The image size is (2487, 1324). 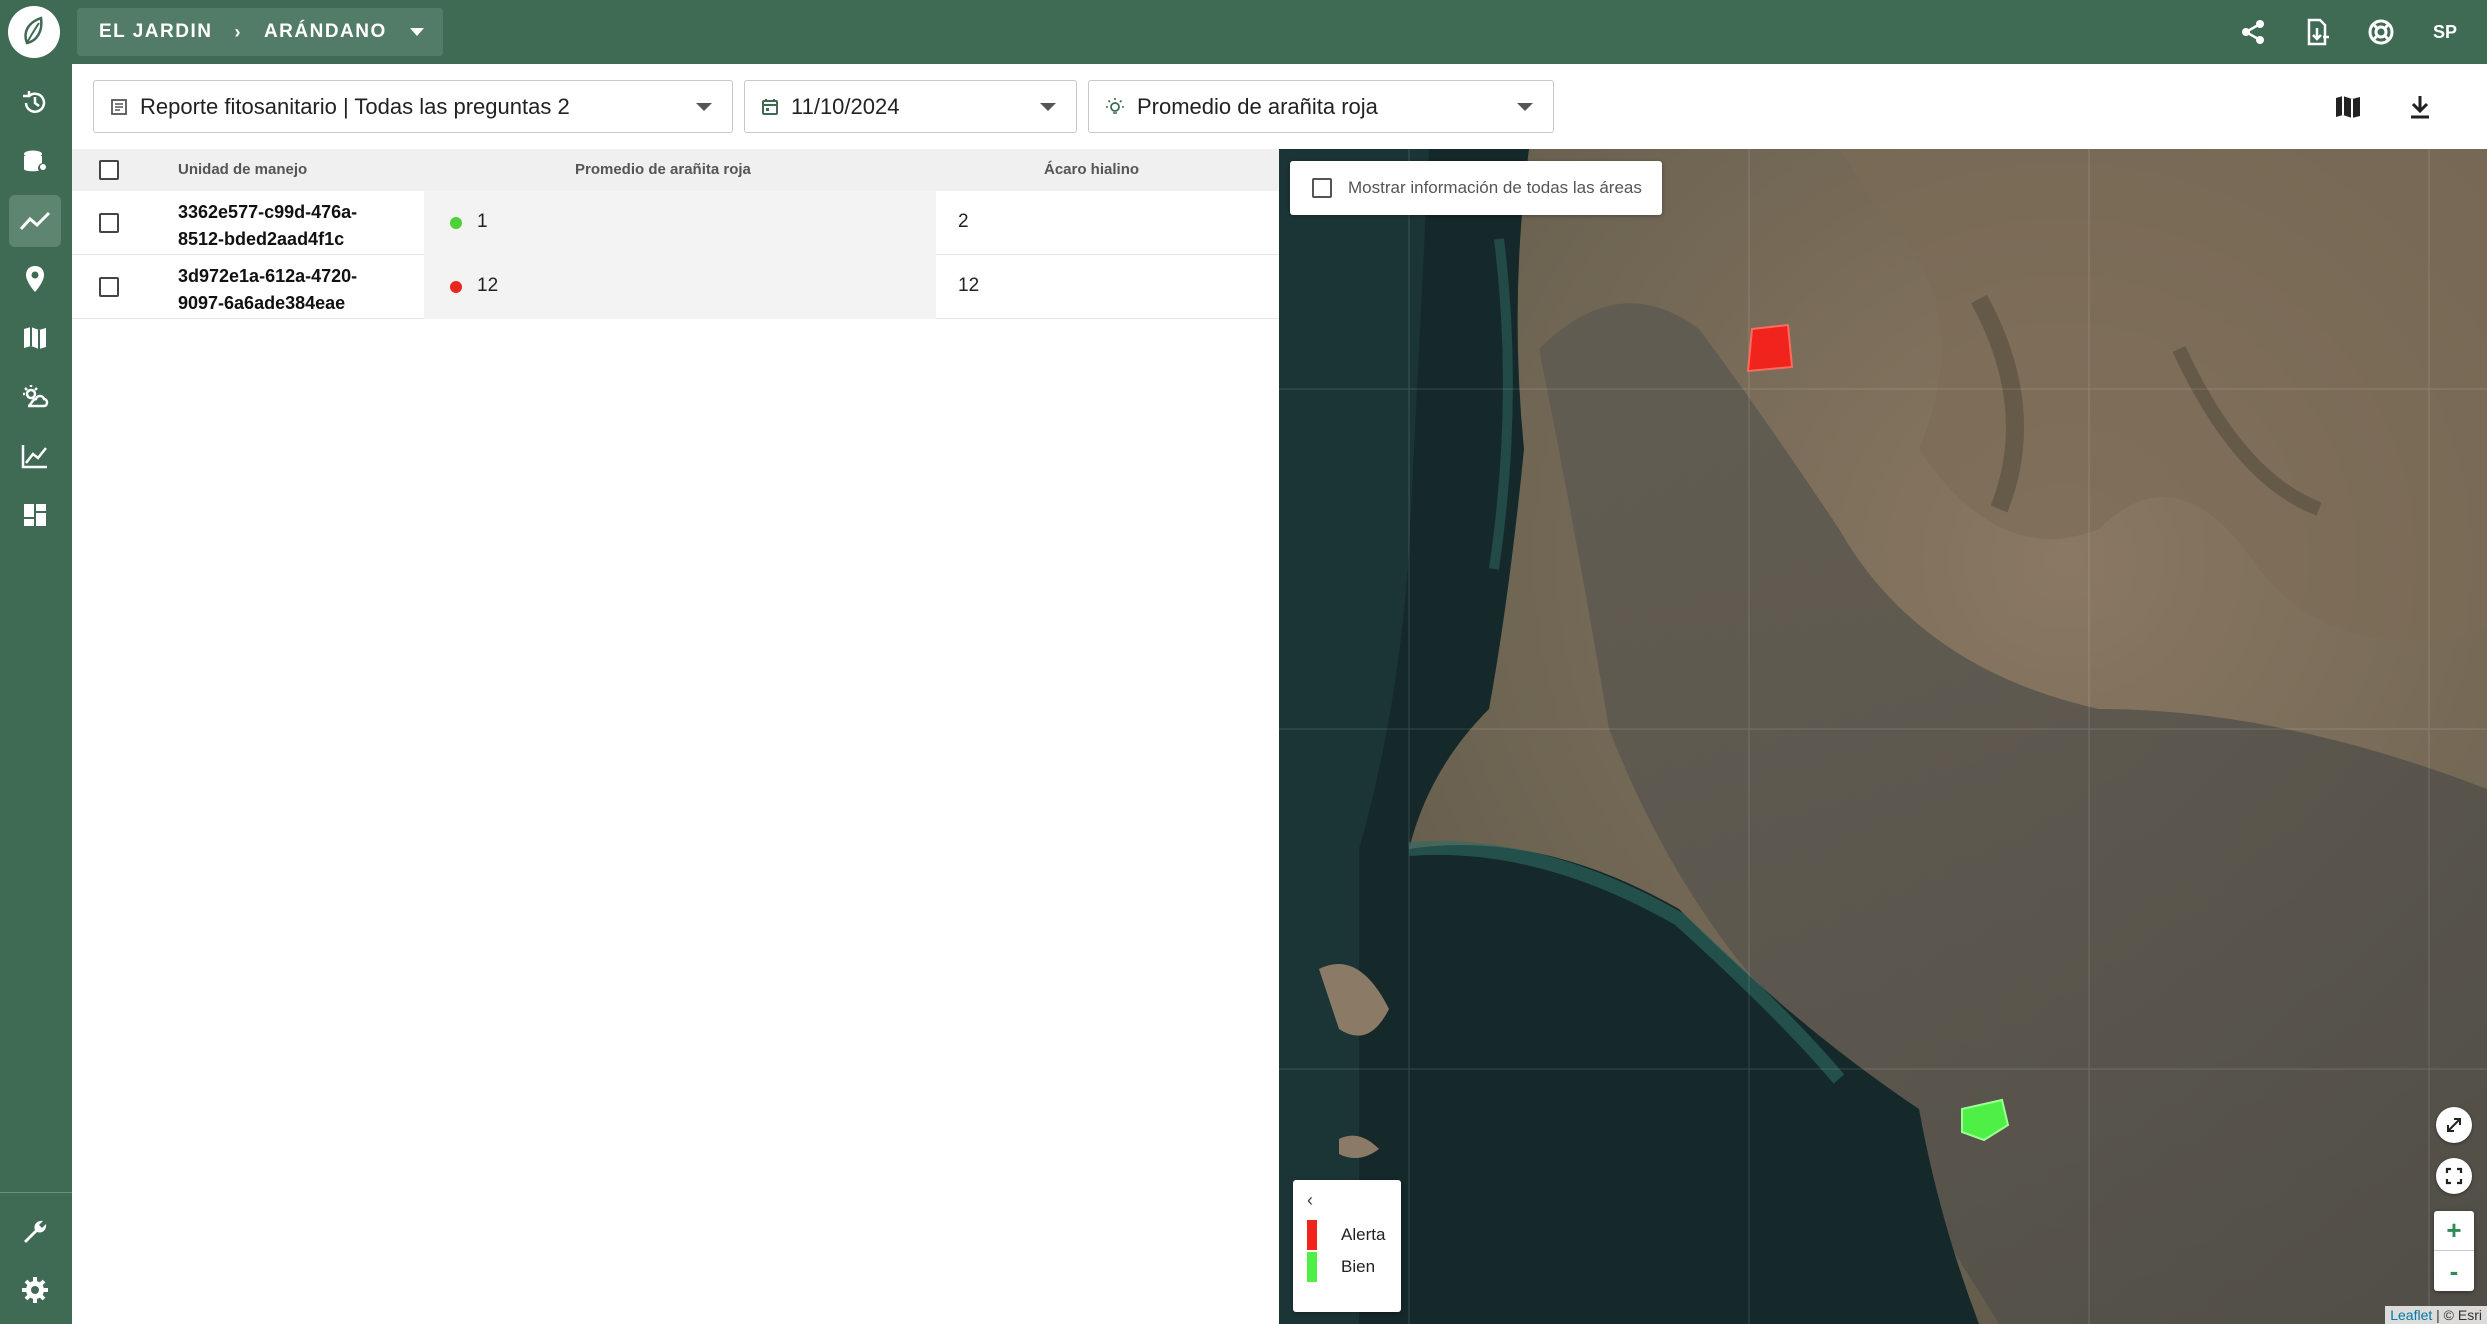 I want to click on legend-label: Alerta, so click(x=1363, y=1234).